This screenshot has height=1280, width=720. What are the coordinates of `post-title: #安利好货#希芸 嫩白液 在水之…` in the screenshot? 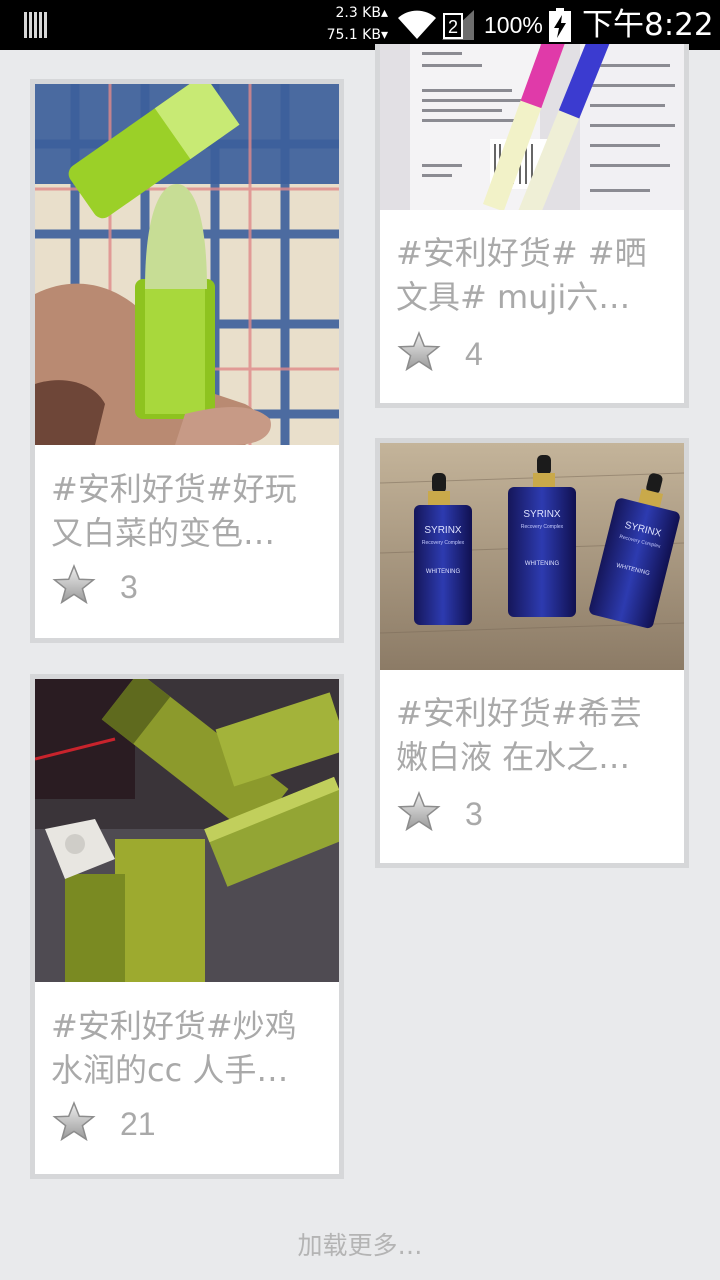 It's located at (519, 735).